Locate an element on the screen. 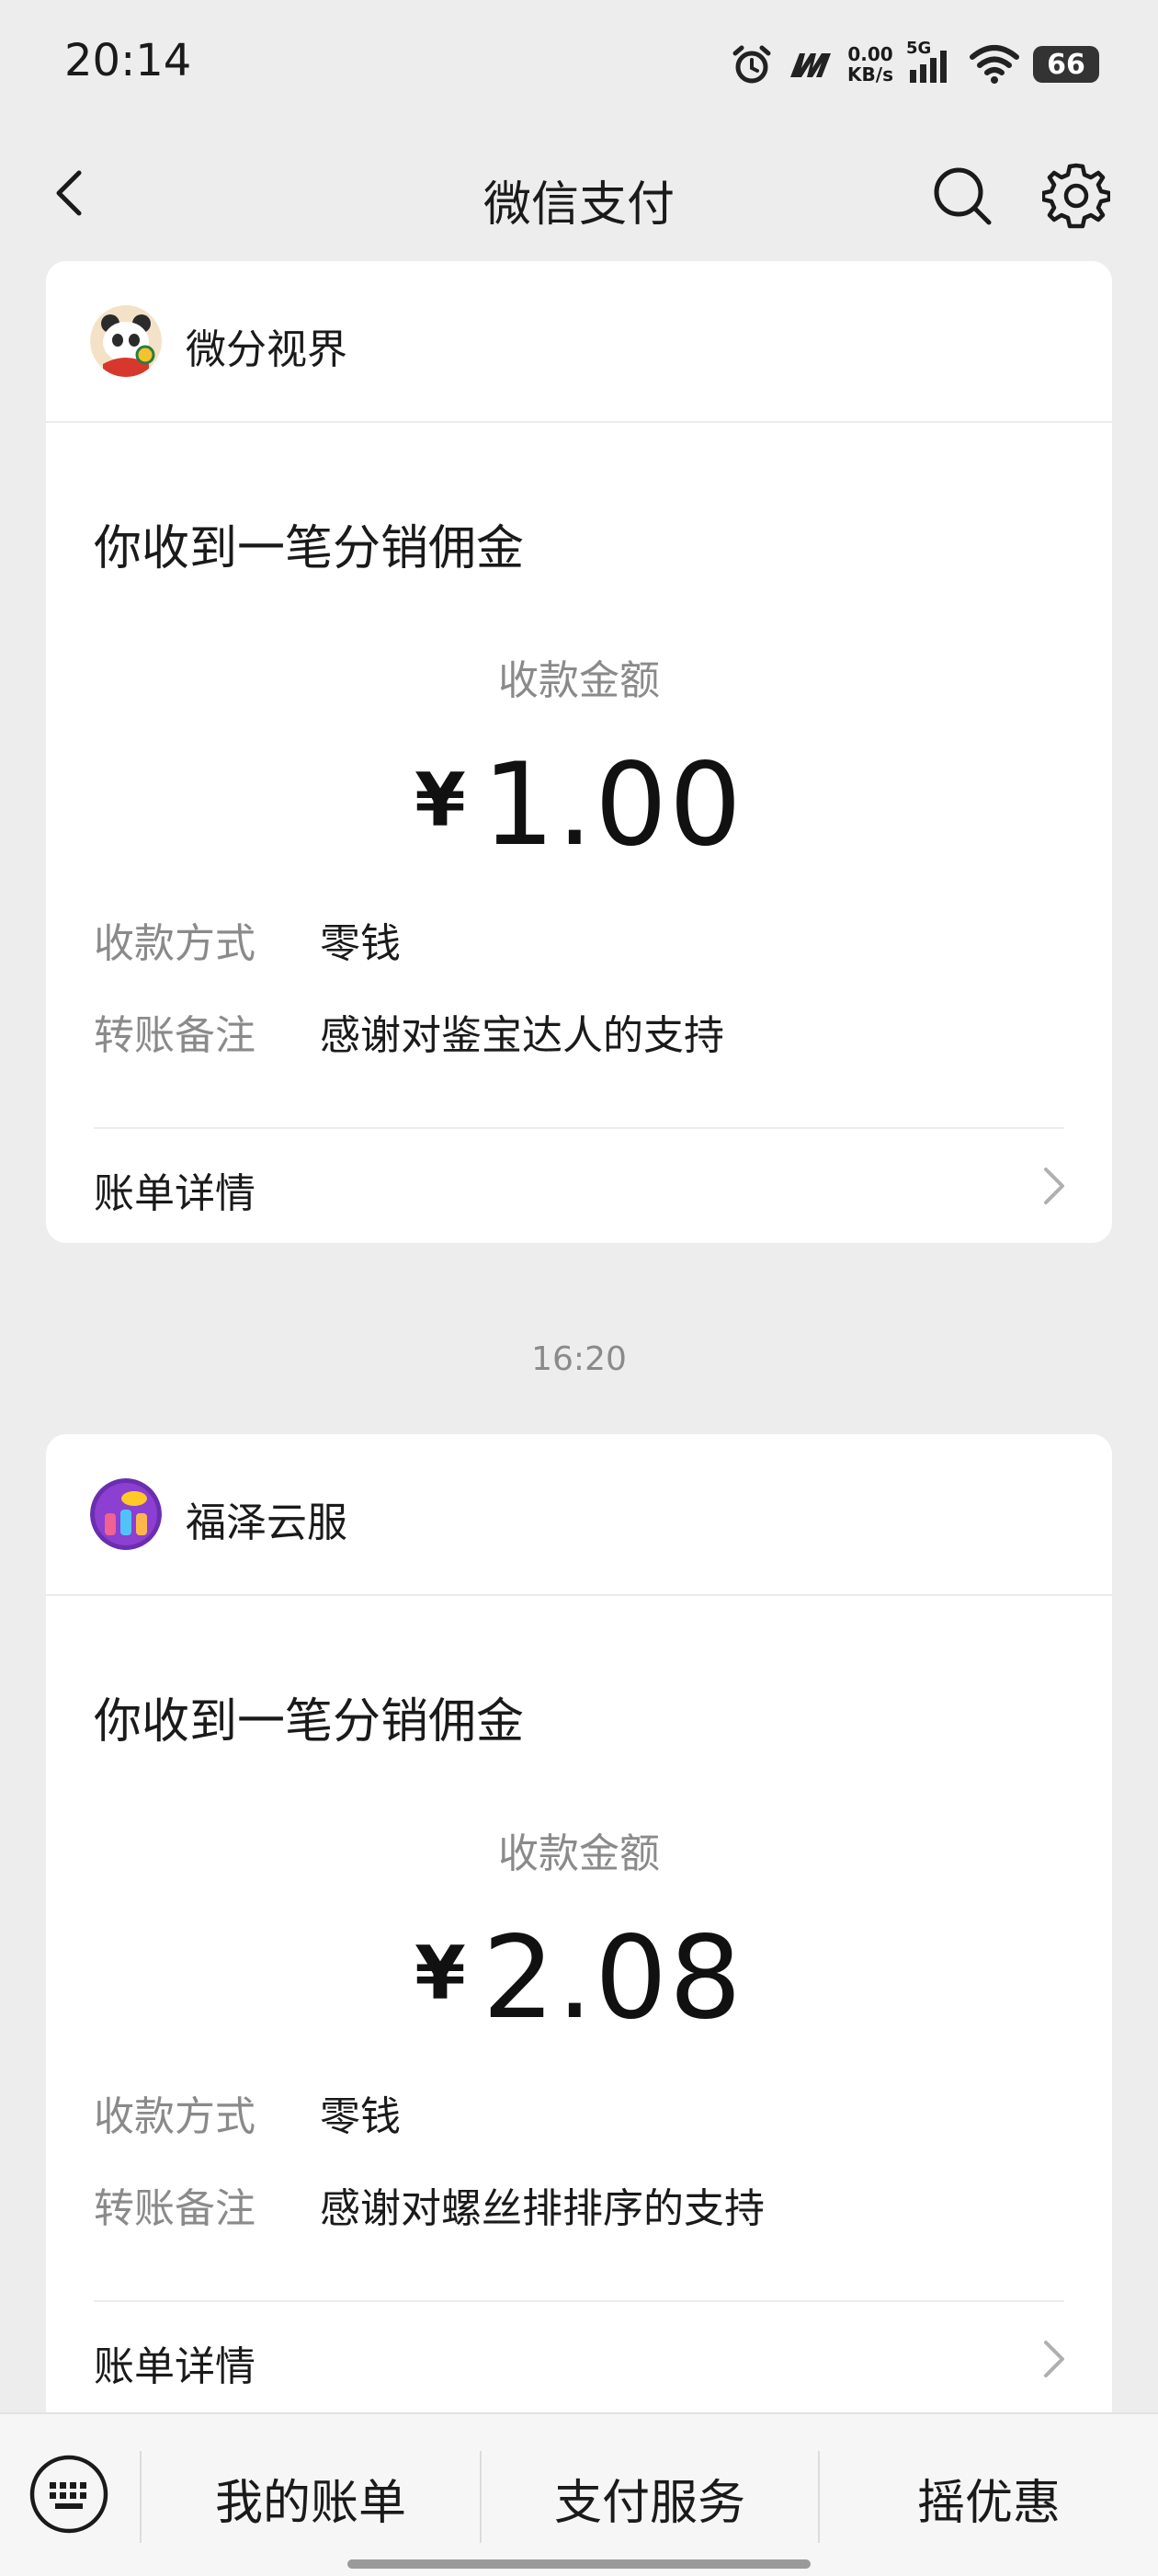  menu-my-bills: 我的账单 is located at coordinates (311, 2498).